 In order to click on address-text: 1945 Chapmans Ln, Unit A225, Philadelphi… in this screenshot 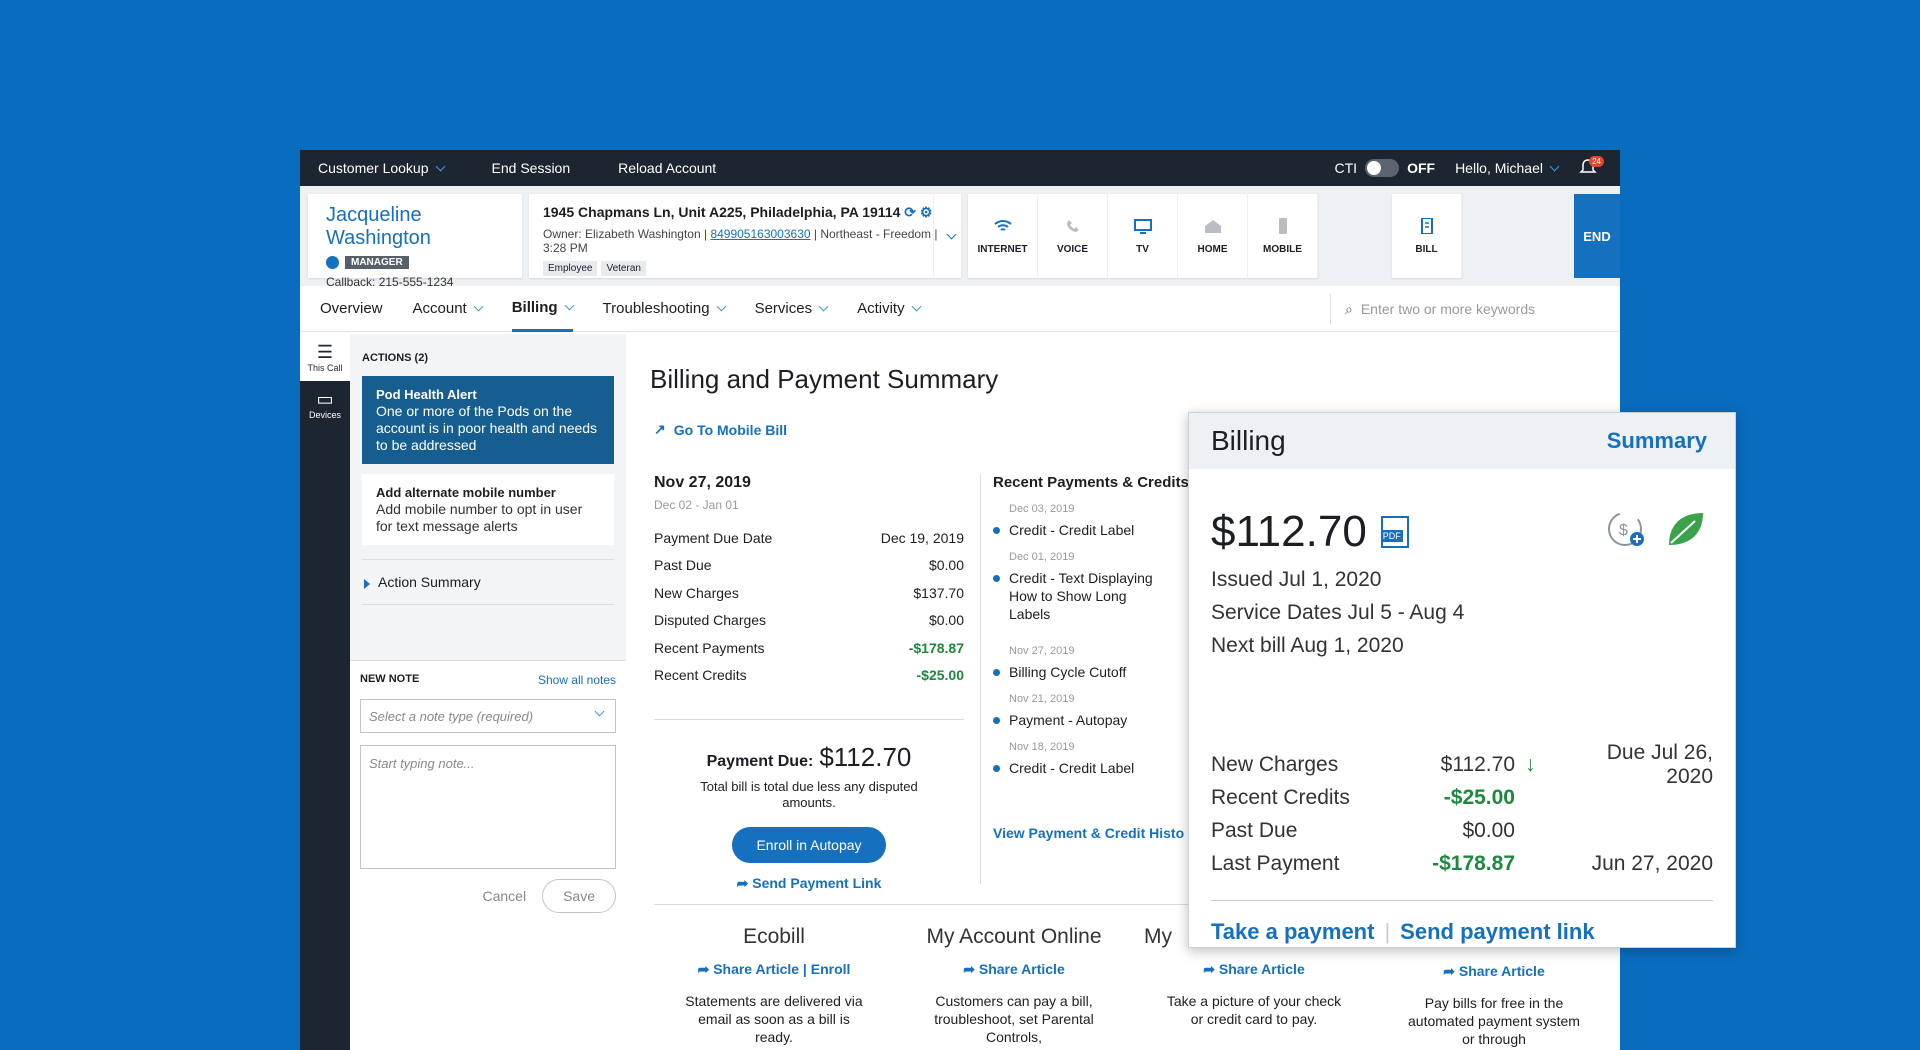, I will do `click(722, 212)`.